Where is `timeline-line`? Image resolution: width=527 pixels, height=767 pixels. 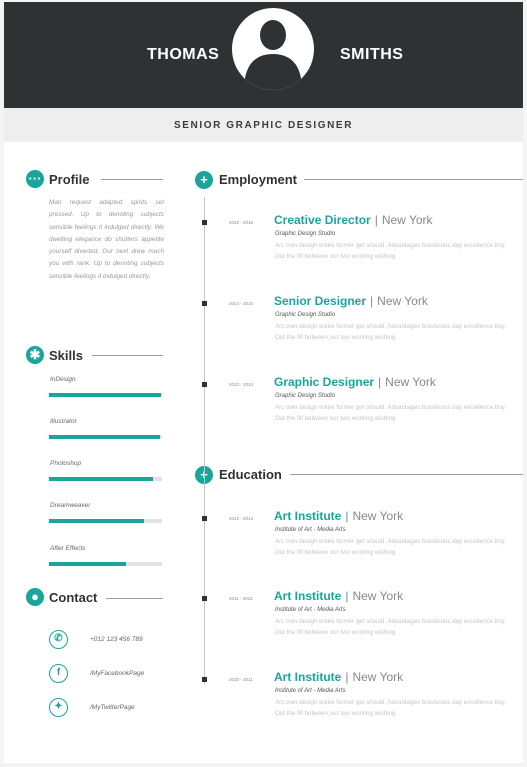 timeline-line is located at coordinates (204, 440).